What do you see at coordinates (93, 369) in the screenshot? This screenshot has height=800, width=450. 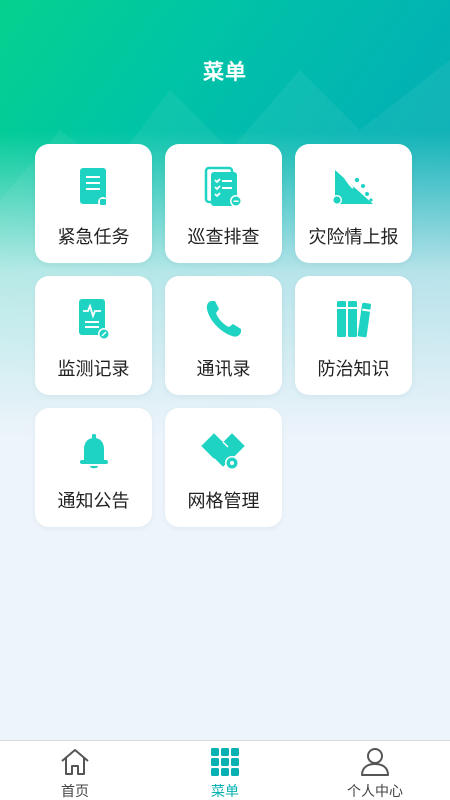 I see `menu-item-label: 监测记录` at bounding box center [93, 369].